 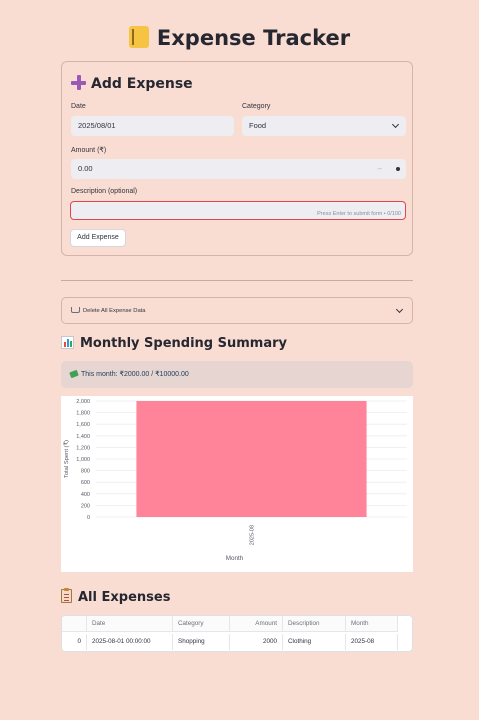 What do you see at coordinates (74, 624) in the screenshot?
I see `table-header-cell` at bounding box center [74, 624].